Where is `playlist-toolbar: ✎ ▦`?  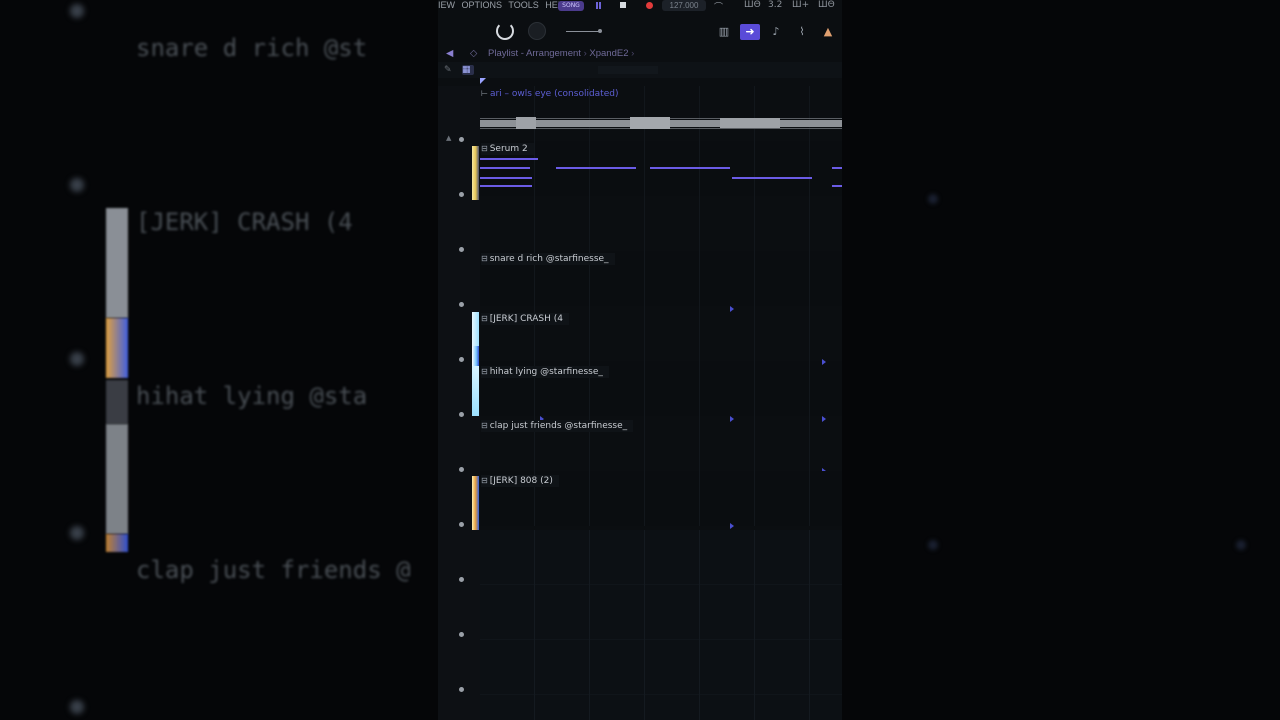 playlist-toolbar: ✎ ▦ is located at coordinates (640, 70).